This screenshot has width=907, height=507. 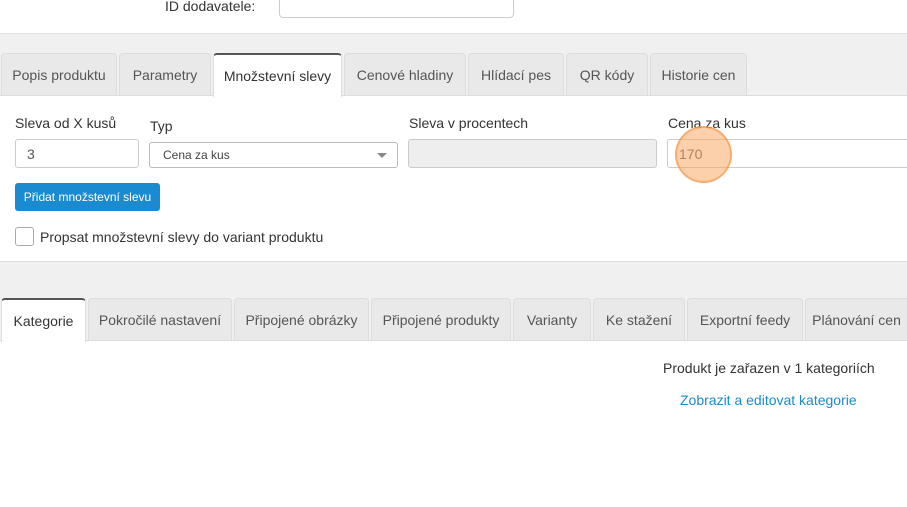 I want to click on tab-qr-codes: QR kódy, so click(x=607, y=74).